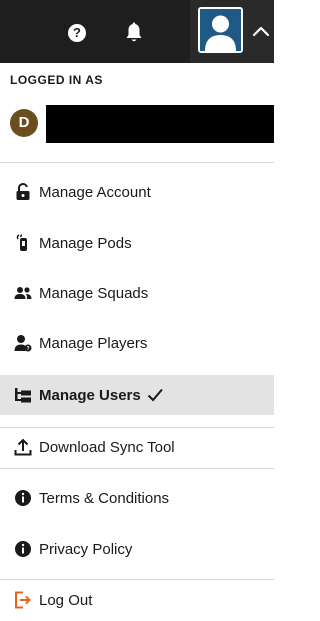 The height and width of the screenshot is (621, 320). Describe the element at coordinates (23, 395) in the screenshot. I see `hierarchy-icon` at that location.